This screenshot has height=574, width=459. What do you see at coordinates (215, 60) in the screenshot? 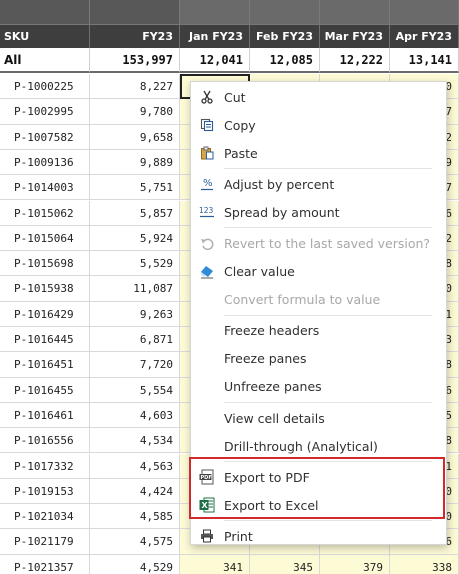
I see `all-row-jan: 12,041` at bounding box center [215, 60].